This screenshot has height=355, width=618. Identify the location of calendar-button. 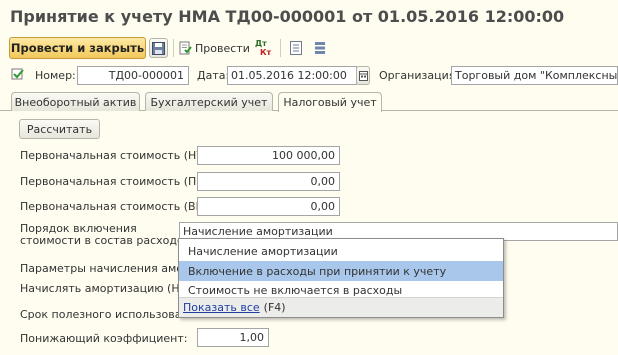
(363, 75).